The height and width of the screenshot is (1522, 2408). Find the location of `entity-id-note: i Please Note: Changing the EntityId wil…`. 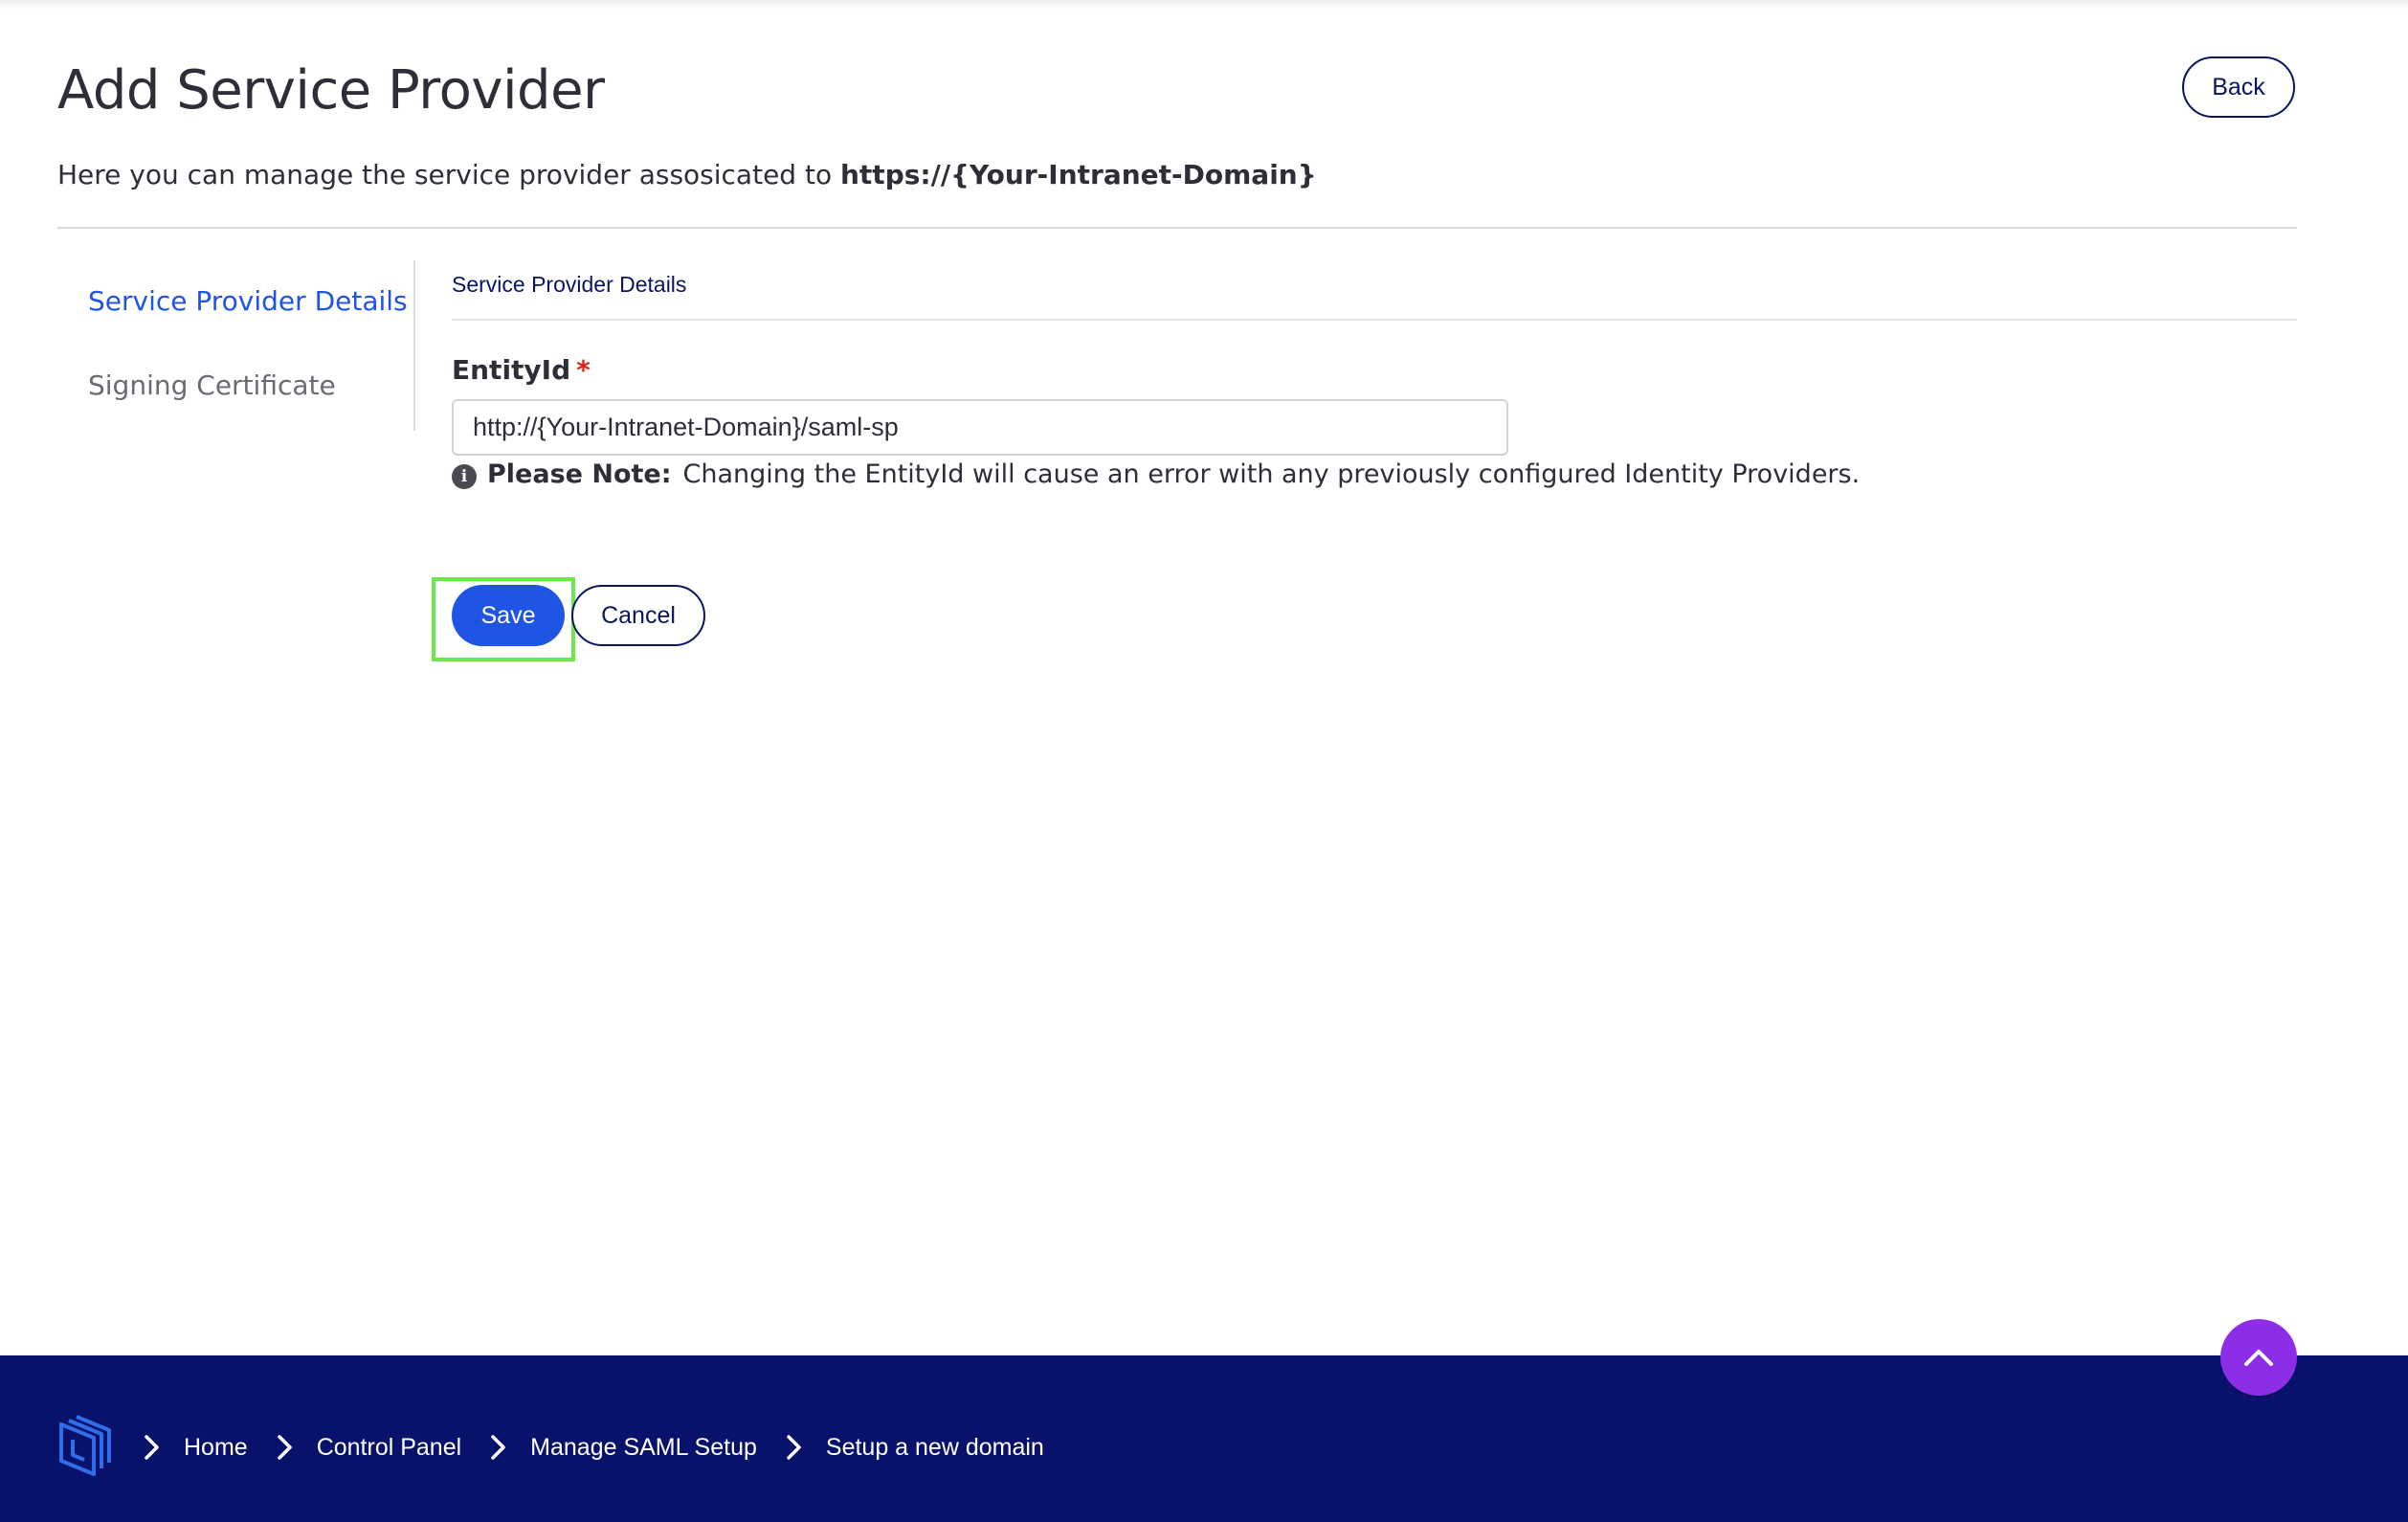

entity-id-note: i Please Note: Changing the EntityId wil… is located at coordinates (1156, 474).